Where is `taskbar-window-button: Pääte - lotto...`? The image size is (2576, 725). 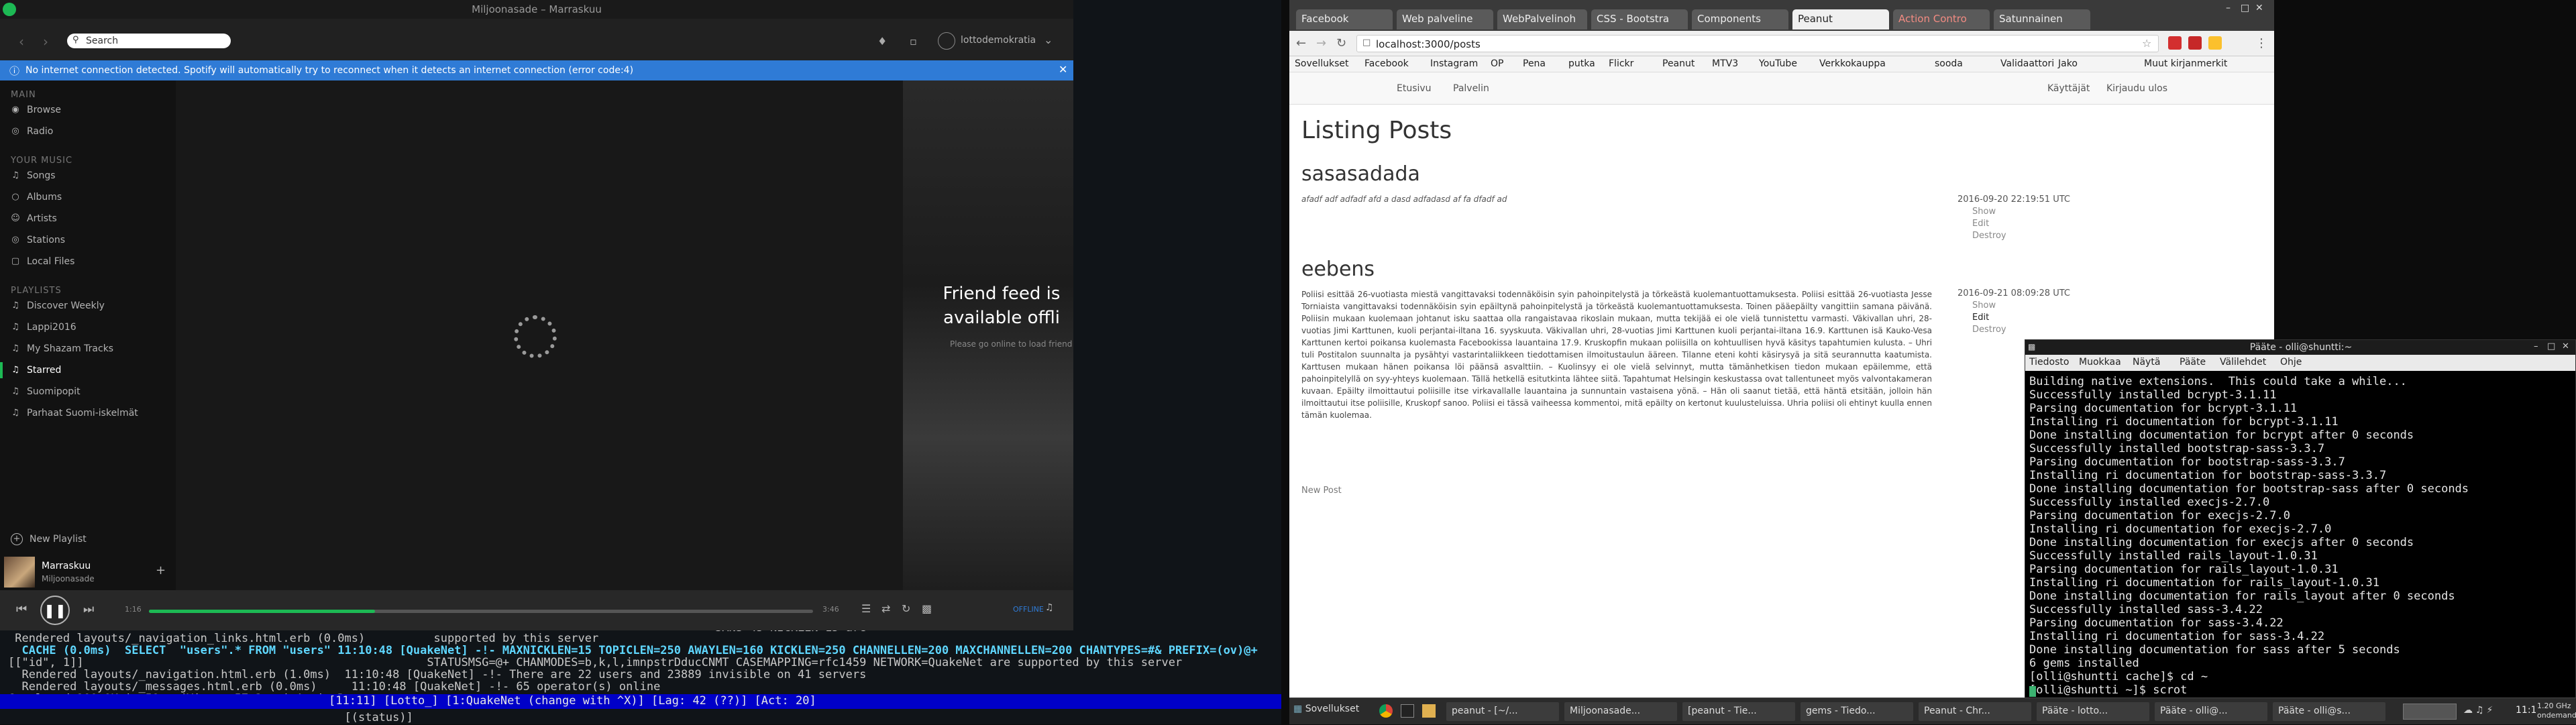 taskbar-window-button: Pääte - lotto... is located at coordinates (2093, 711).